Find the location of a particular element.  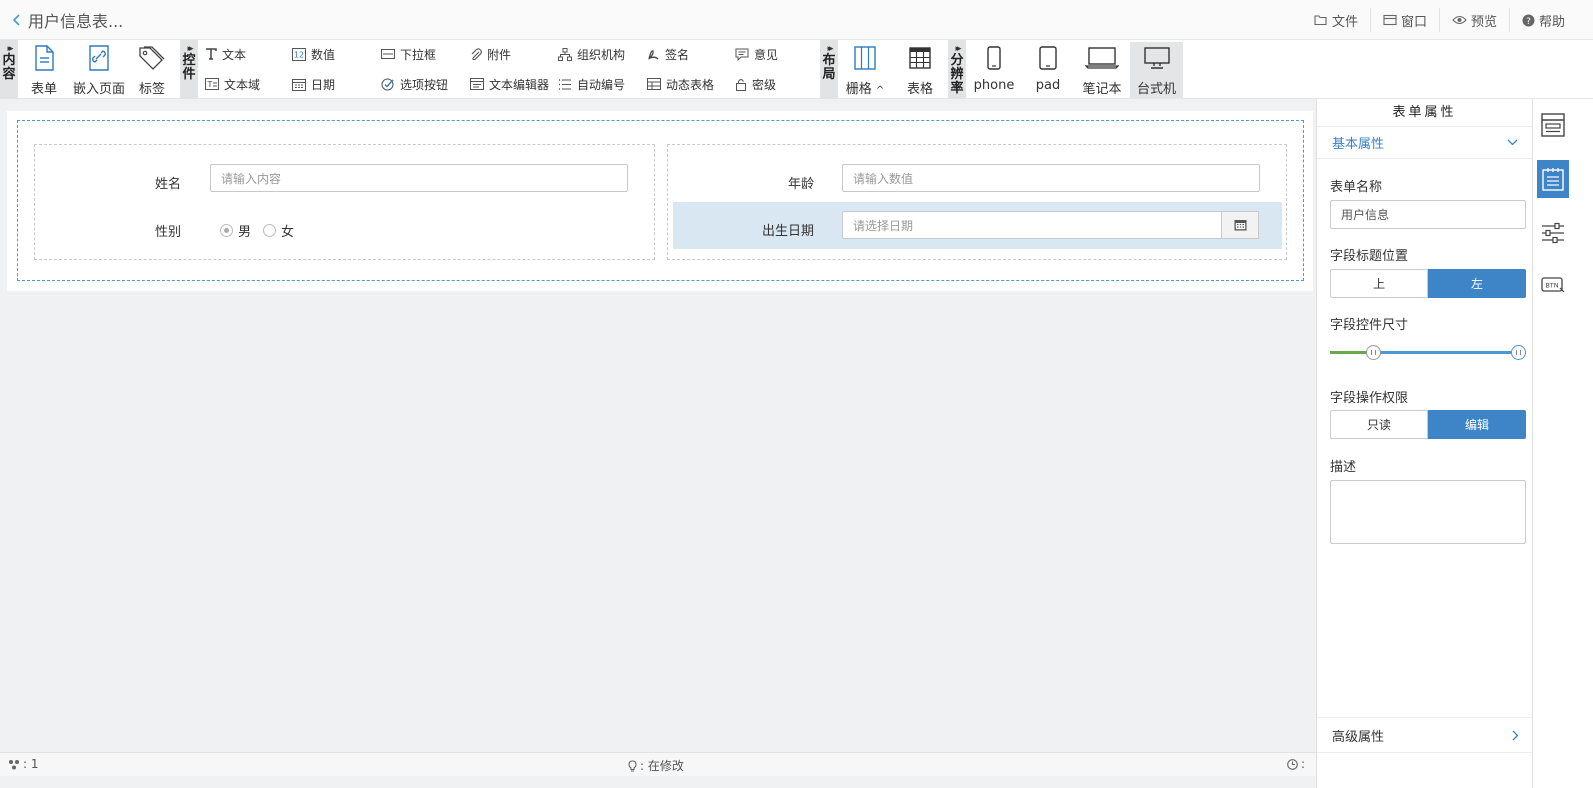

radio-check-icon is located at coordinates (387, 84).